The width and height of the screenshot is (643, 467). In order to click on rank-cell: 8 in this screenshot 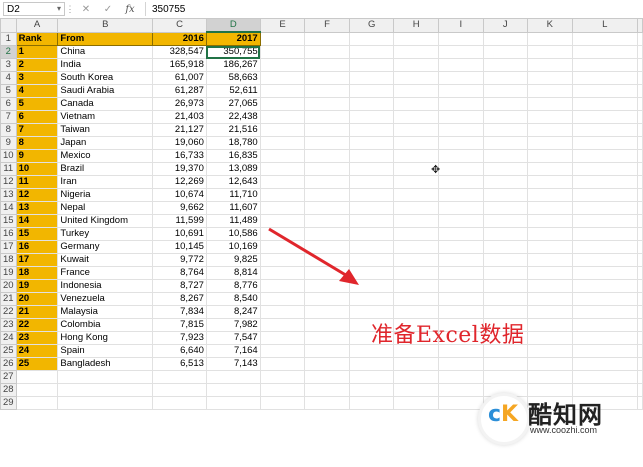, I will do `click(37, 143)`.